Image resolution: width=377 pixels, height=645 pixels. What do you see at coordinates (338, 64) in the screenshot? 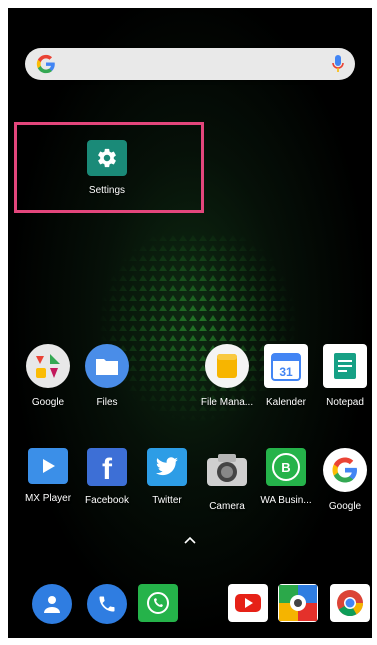
I see `mic-icon` at bounding box center [338, 64].